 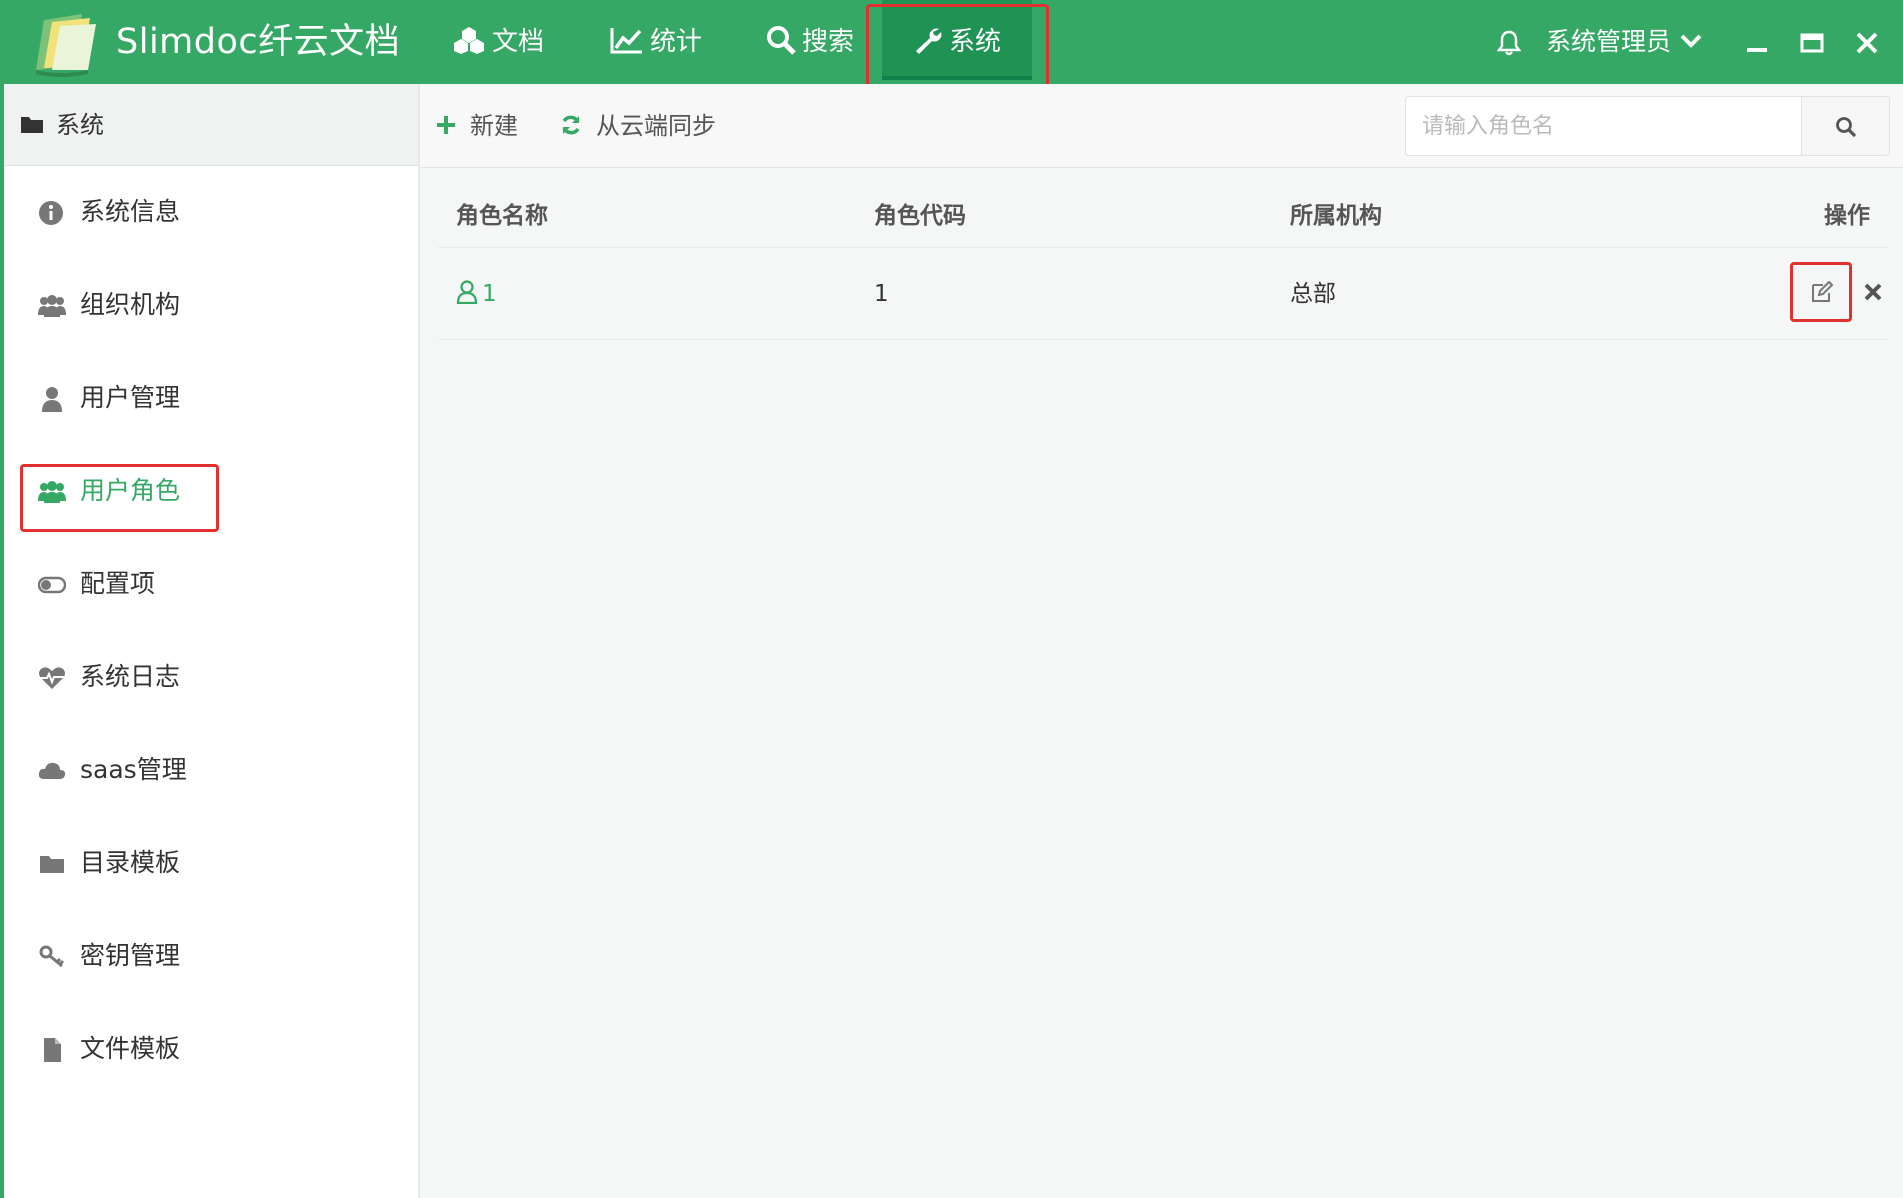 I want to click on top-bar: Slimdoc纤云文档 文档 统计 搜索 系统 系统管理员, so click(x=951, y=47).